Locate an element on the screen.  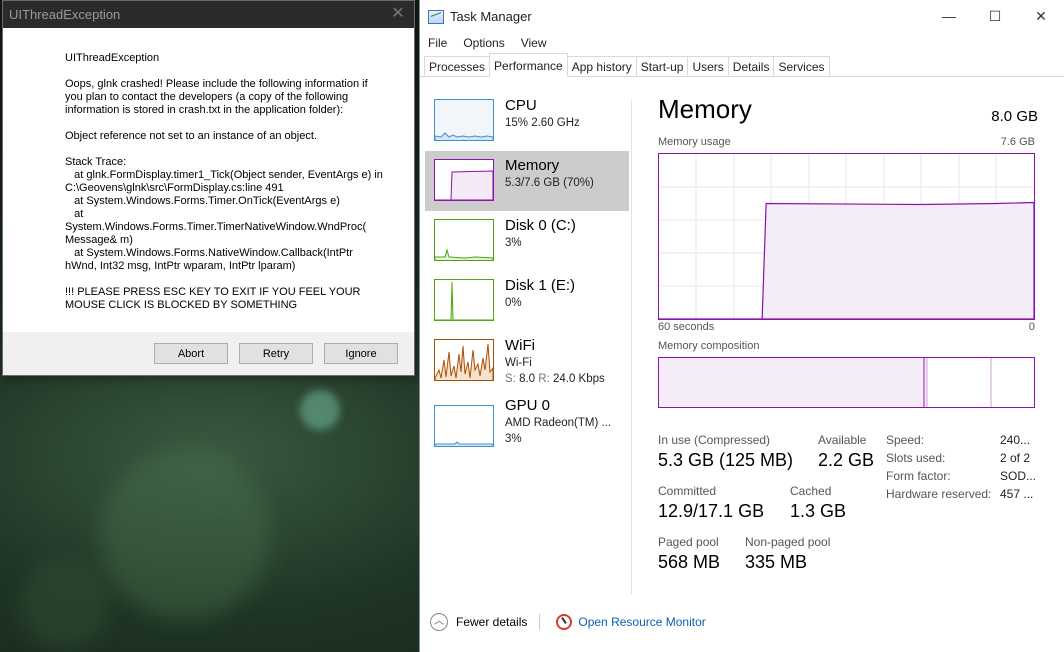
resource-name: Disk 1 (E:) is located at coordinates (540, 285).